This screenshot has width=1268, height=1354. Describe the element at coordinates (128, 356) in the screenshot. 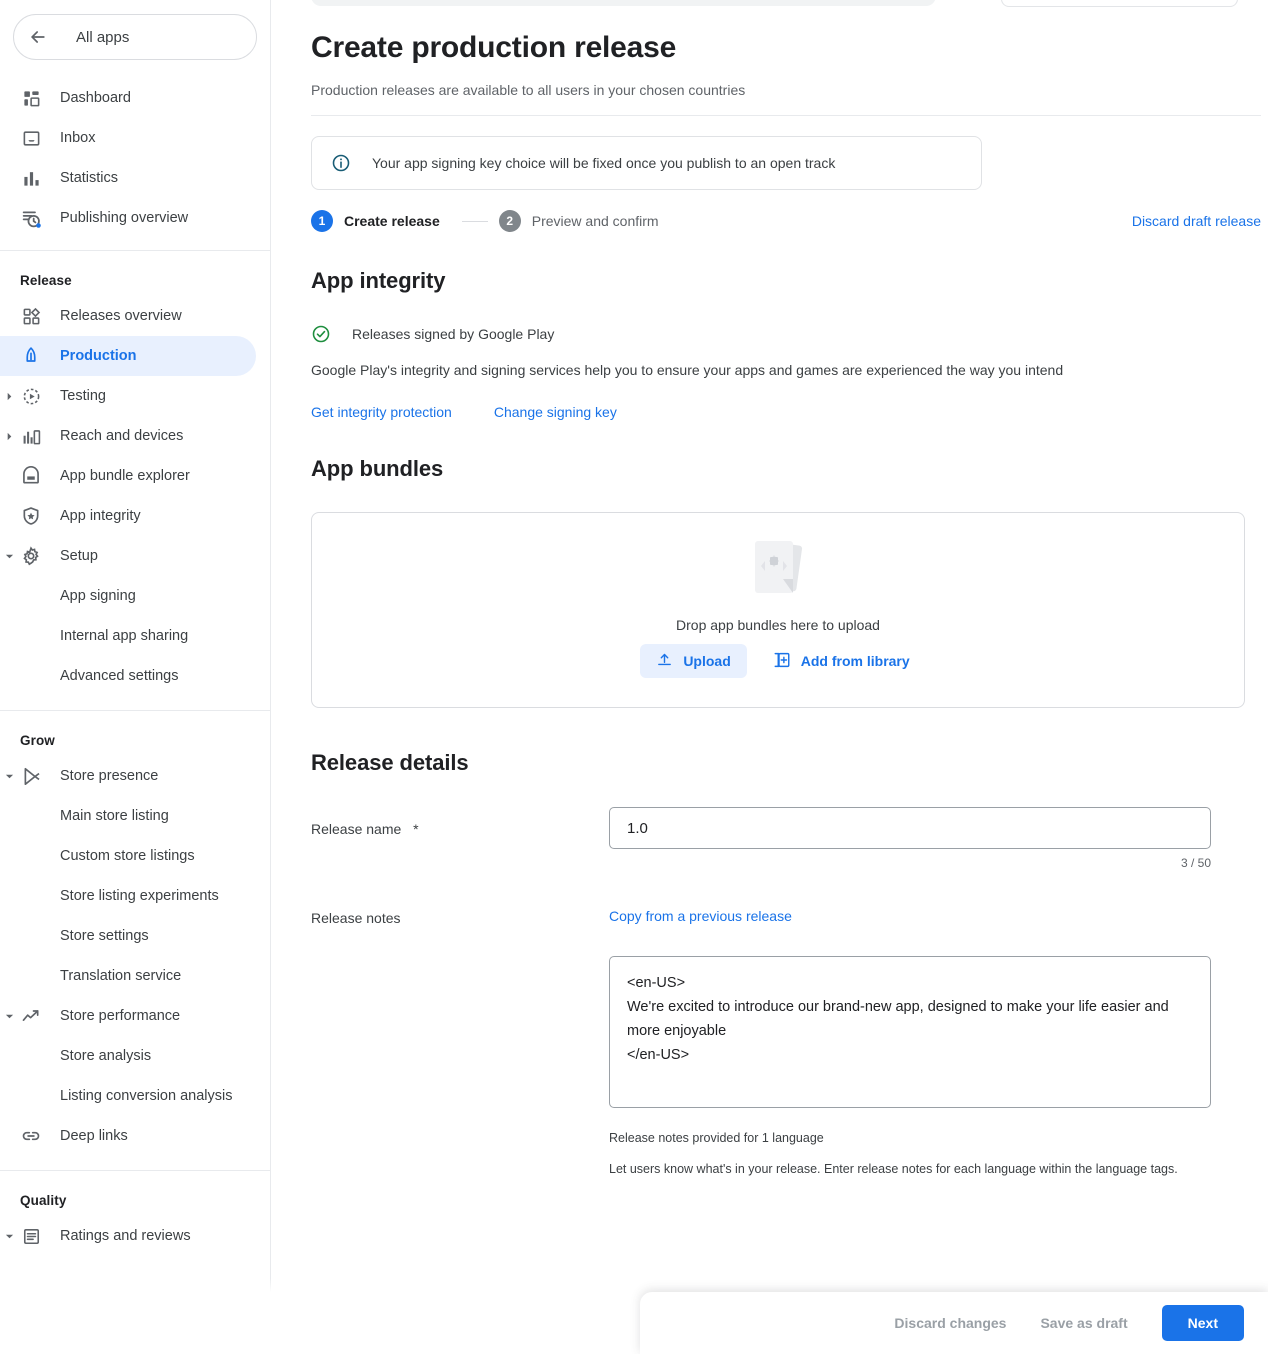

I see `sidebar-item-production: Production` at that location.